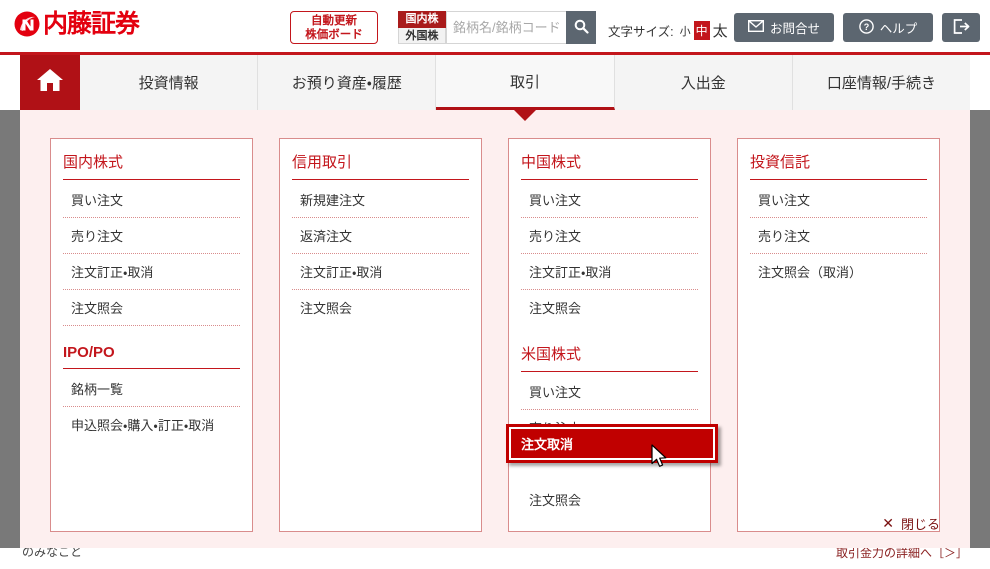 The width and height of the screenshot is (990, 569). I want to click on nav-tab-1-label: お預り資産・履歴, so click(346, 83).